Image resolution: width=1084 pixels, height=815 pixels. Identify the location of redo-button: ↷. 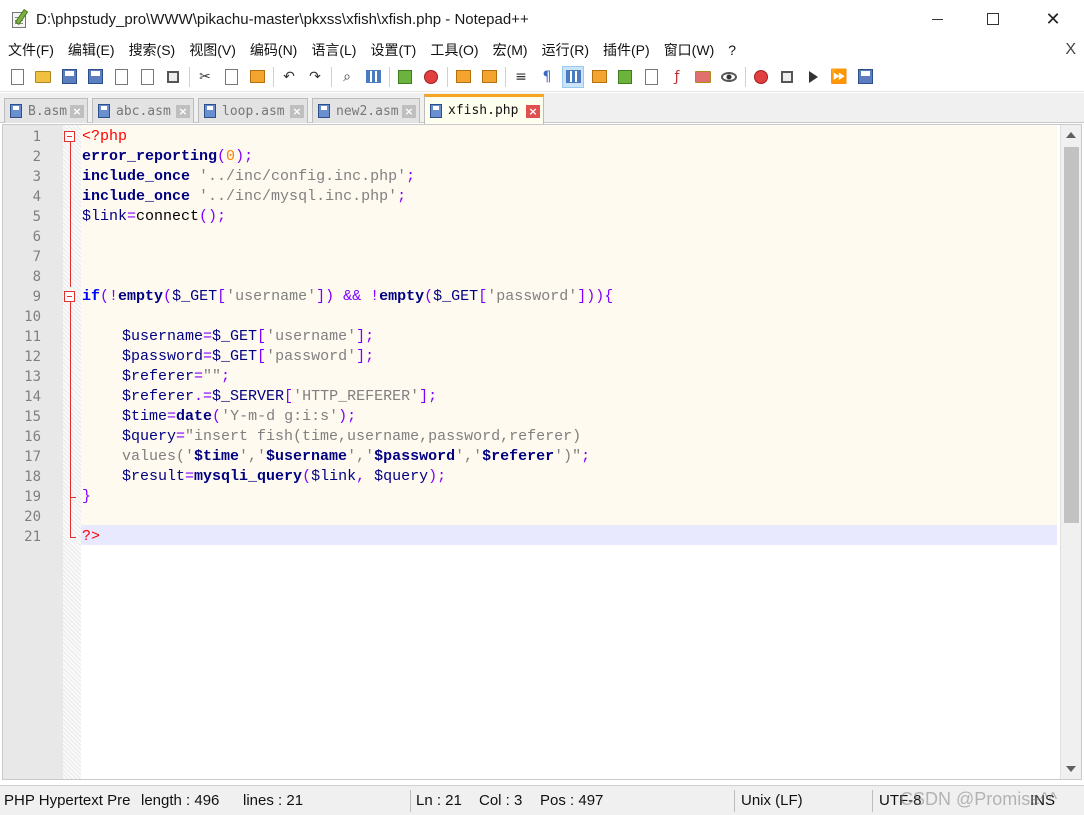
(315, 77).